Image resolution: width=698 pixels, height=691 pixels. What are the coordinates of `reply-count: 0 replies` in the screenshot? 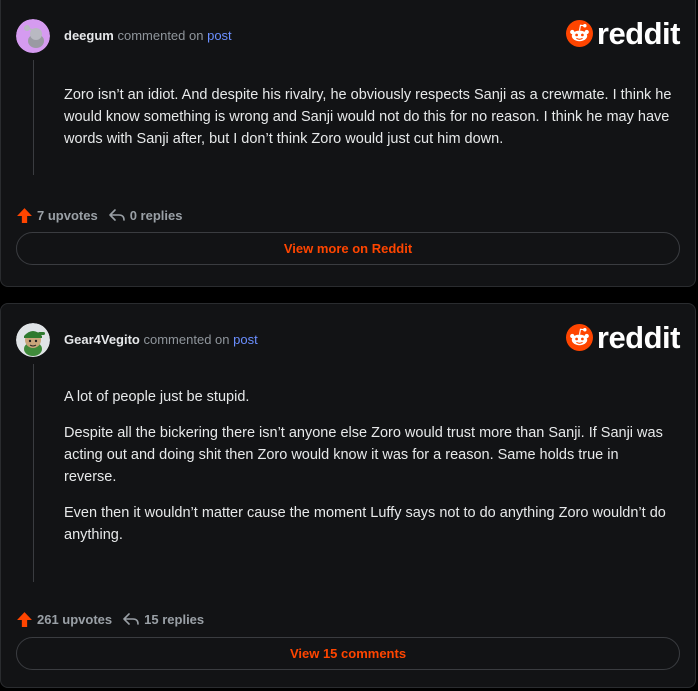 It's located at (145, 215).